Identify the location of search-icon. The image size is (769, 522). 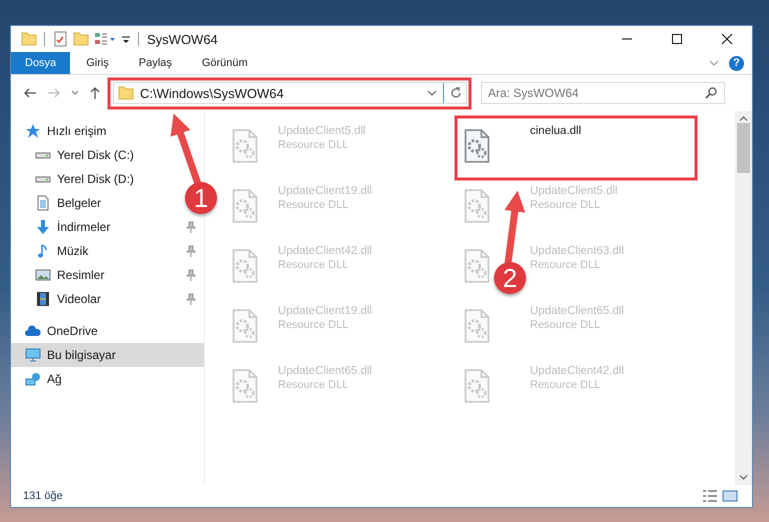
(711, 93).